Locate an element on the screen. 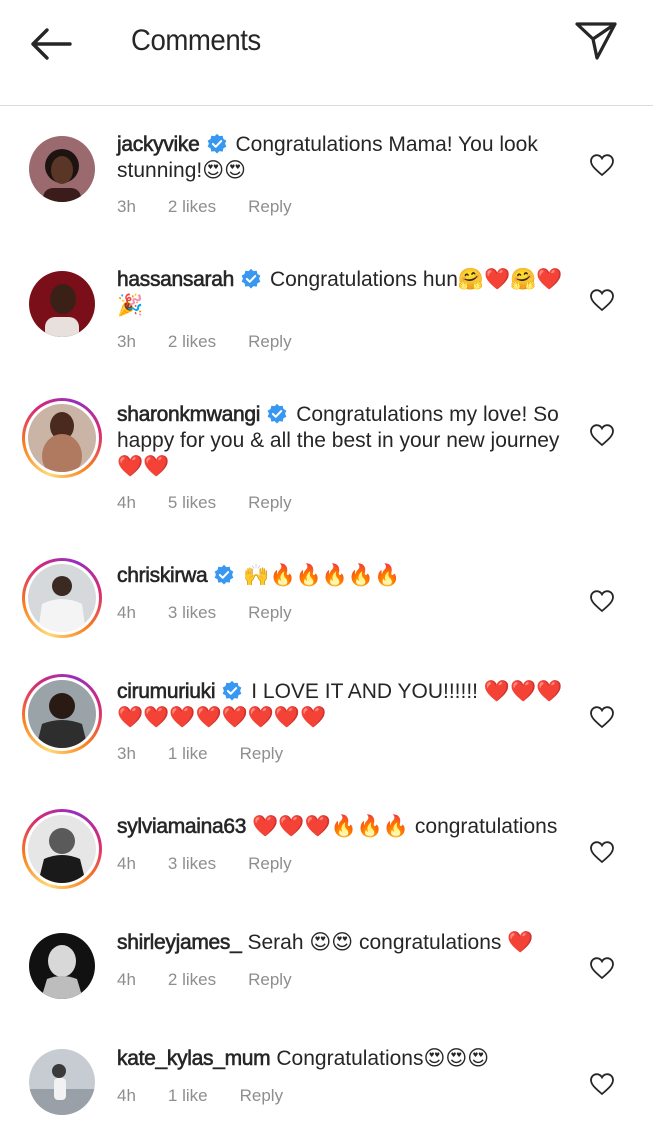 The image size is (653, 1122). comment-body: Serah 😍😍 congratulations ❤️ is located at coordinates (390, 942).